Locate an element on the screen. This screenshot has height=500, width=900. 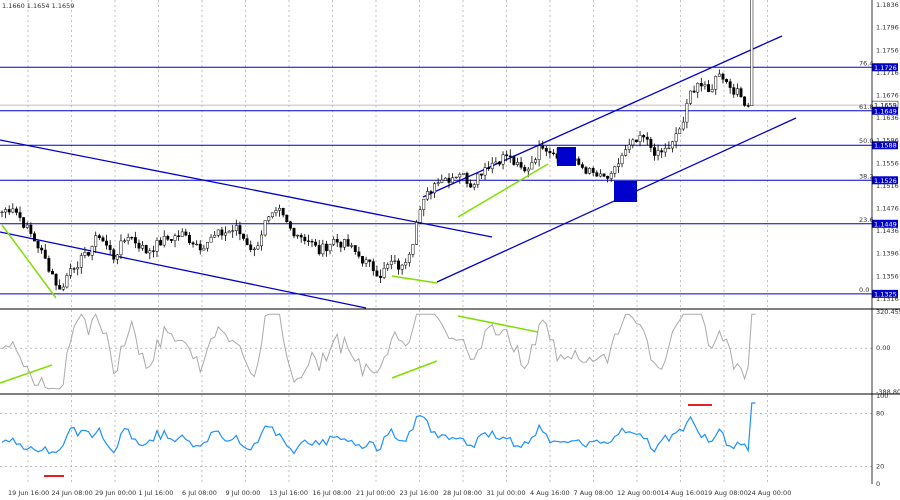
y-tick-label: 1.1836 is located at coordinates (887, 5).